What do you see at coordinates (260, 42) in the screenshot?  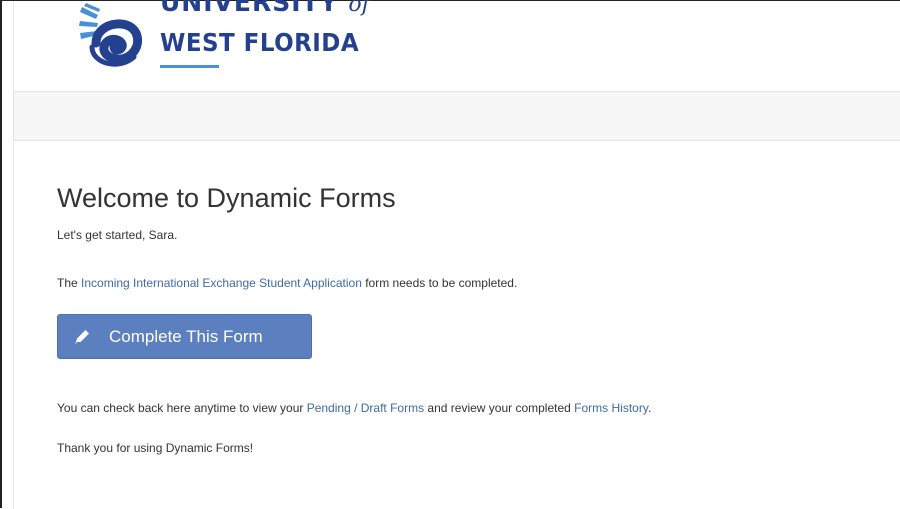 I see `logo-west-florida-text: WEST FLORIDA` at bounding box center [260, 42].